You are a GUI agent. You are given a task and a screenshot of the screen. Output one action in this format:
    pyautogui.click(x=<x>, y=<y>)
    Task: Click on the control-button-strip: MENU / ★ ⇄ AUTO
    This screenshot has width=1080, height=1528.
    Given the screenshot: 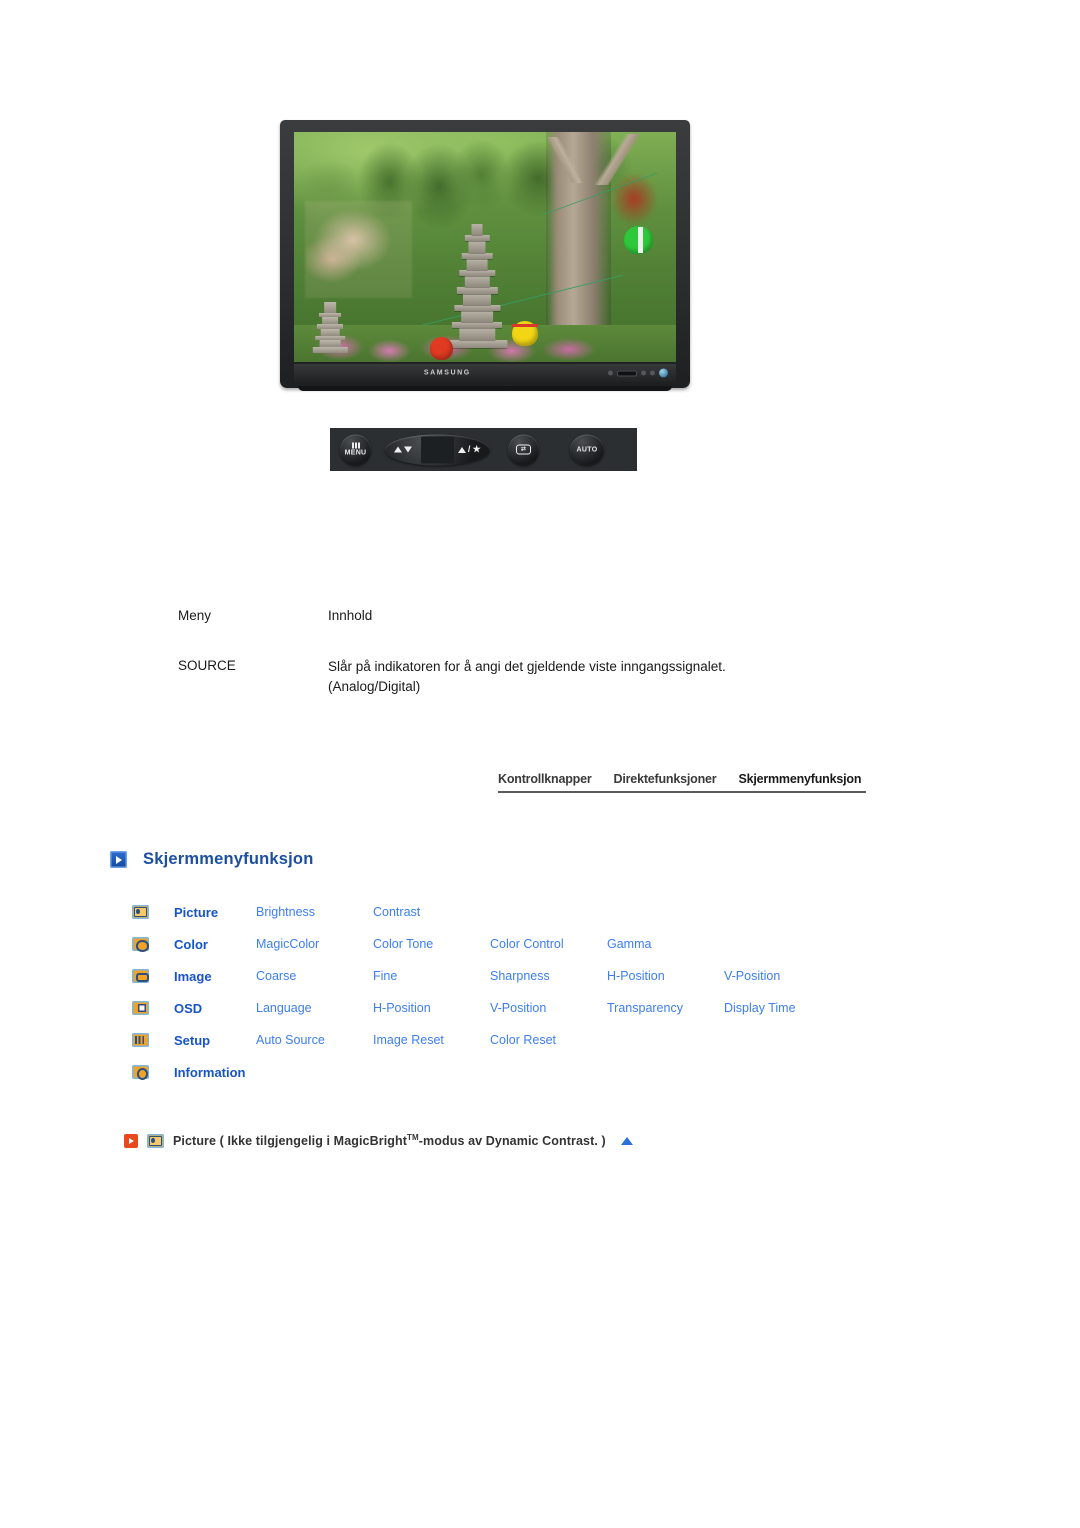 What is the action you would take?
    pyautogui.click(x=483, y=449)
    